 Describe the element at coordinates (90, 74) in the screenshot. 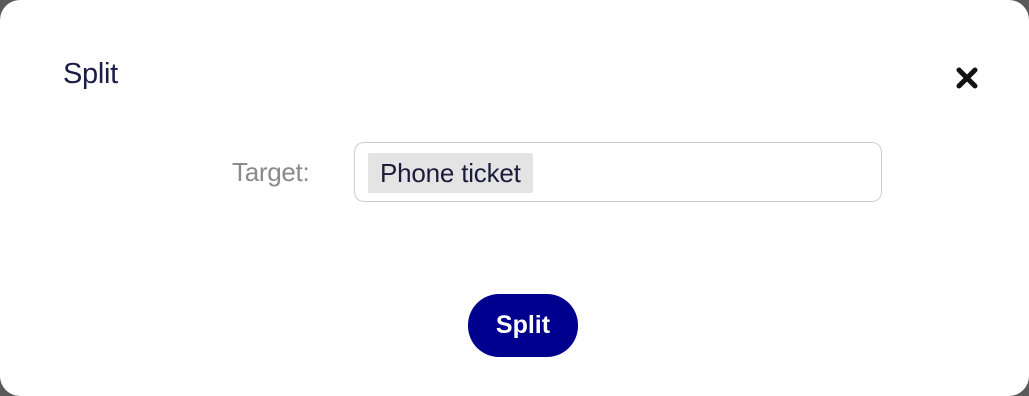

I see `dialog-title: Split` at that location.